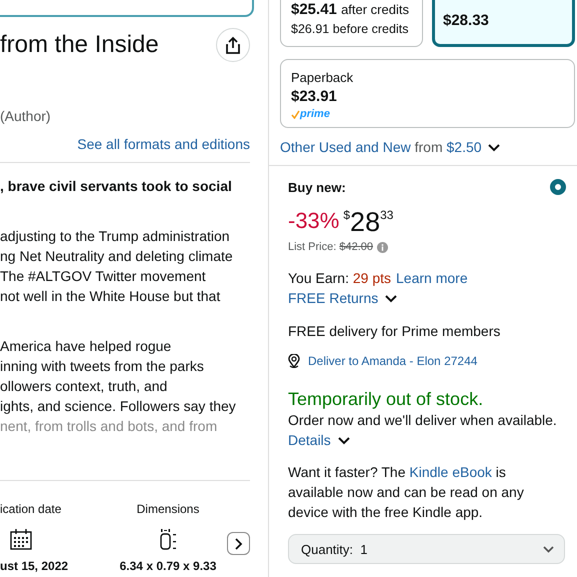 The image size is (577, 577). I want to click on format-secondary-price: $26.91 before credits, so click(350, 29).